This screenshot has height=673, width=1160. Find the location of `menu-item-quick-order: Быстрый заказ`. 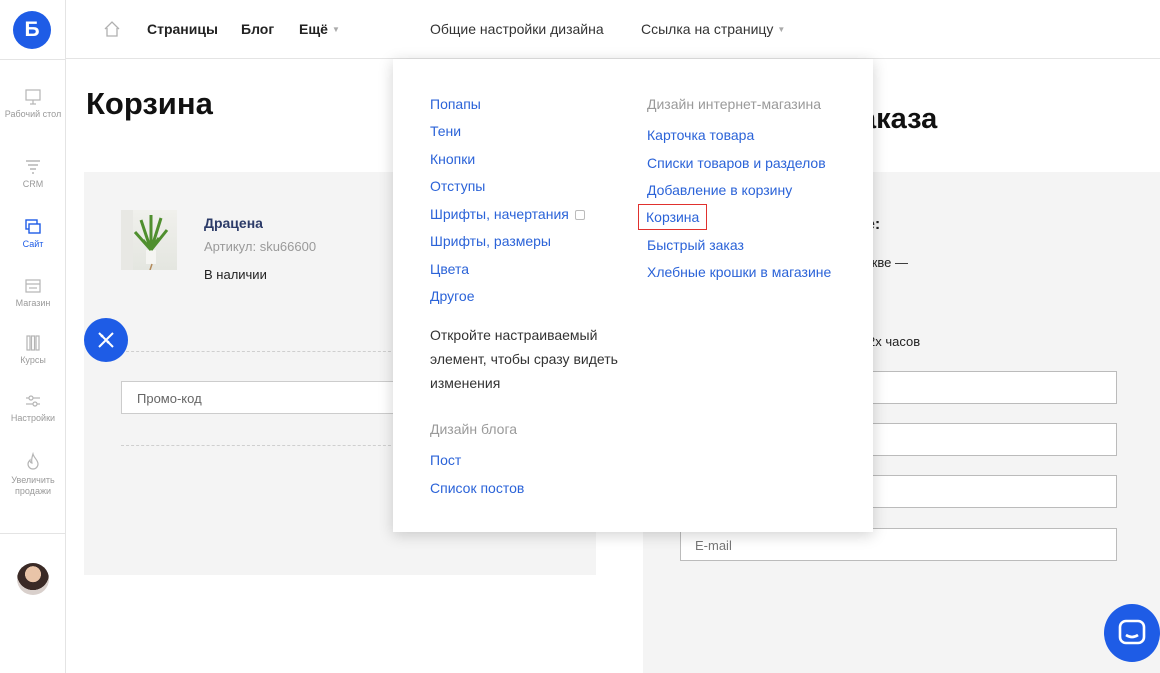

menu-item-quick-order: Быстрый заказ is located at coordinates (695, 245).